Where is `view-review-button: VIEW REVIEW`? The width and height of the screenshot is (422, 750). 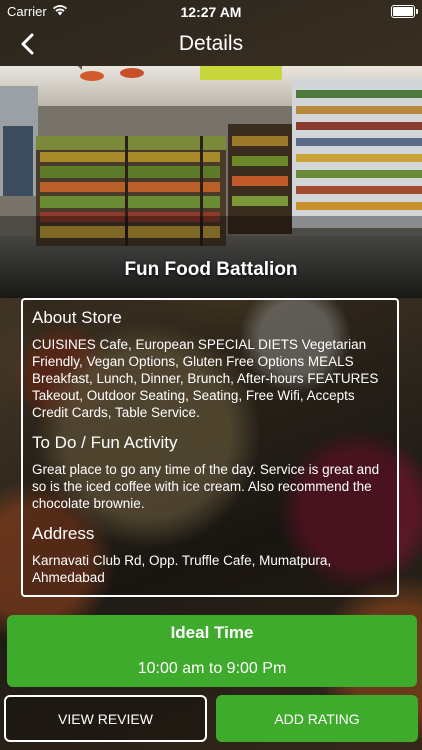
view-review-button: VIEW REVIEW is located at coordinates (105, 718).